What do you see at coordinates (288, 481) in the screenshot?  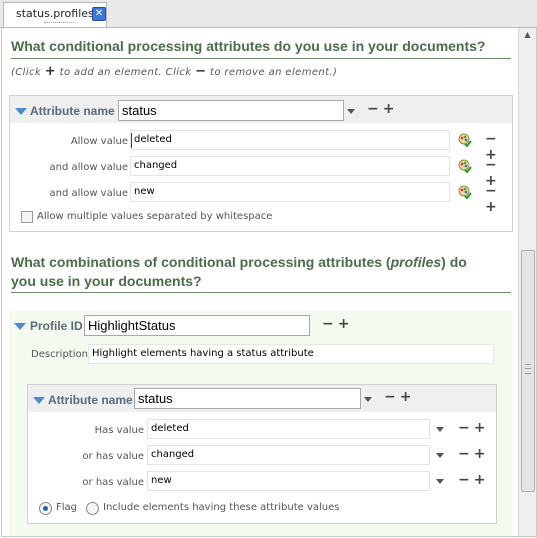 I see `has-value-input: new` at bounding box center [288, 481].